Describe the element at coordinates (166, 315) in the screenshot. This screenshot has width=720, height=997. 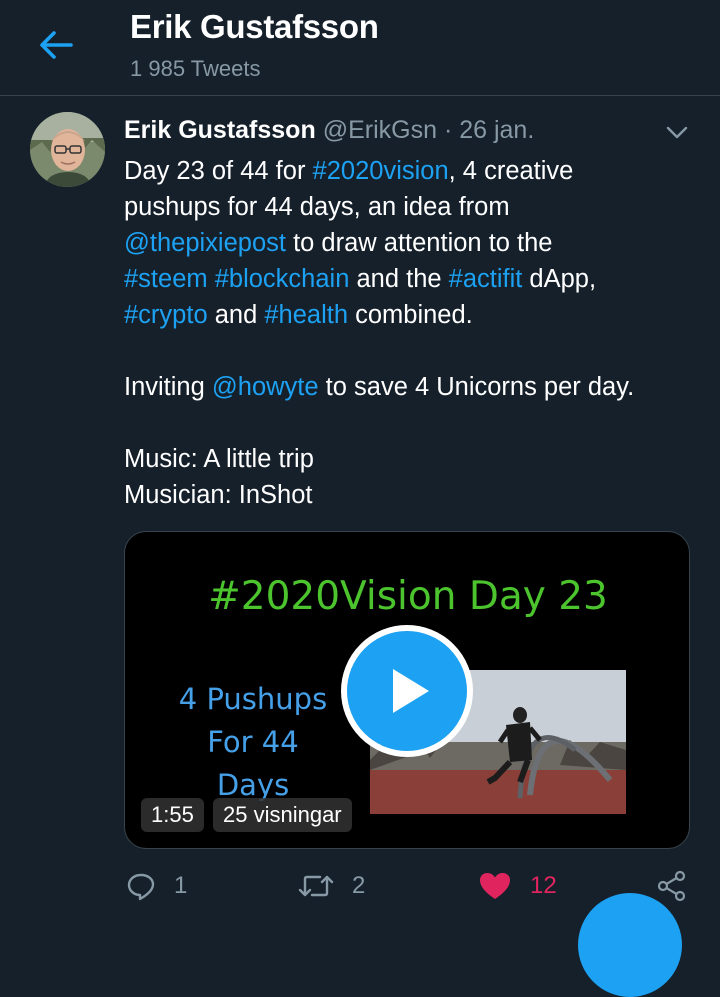
I see `hashtag-link: #crypto` at that location.